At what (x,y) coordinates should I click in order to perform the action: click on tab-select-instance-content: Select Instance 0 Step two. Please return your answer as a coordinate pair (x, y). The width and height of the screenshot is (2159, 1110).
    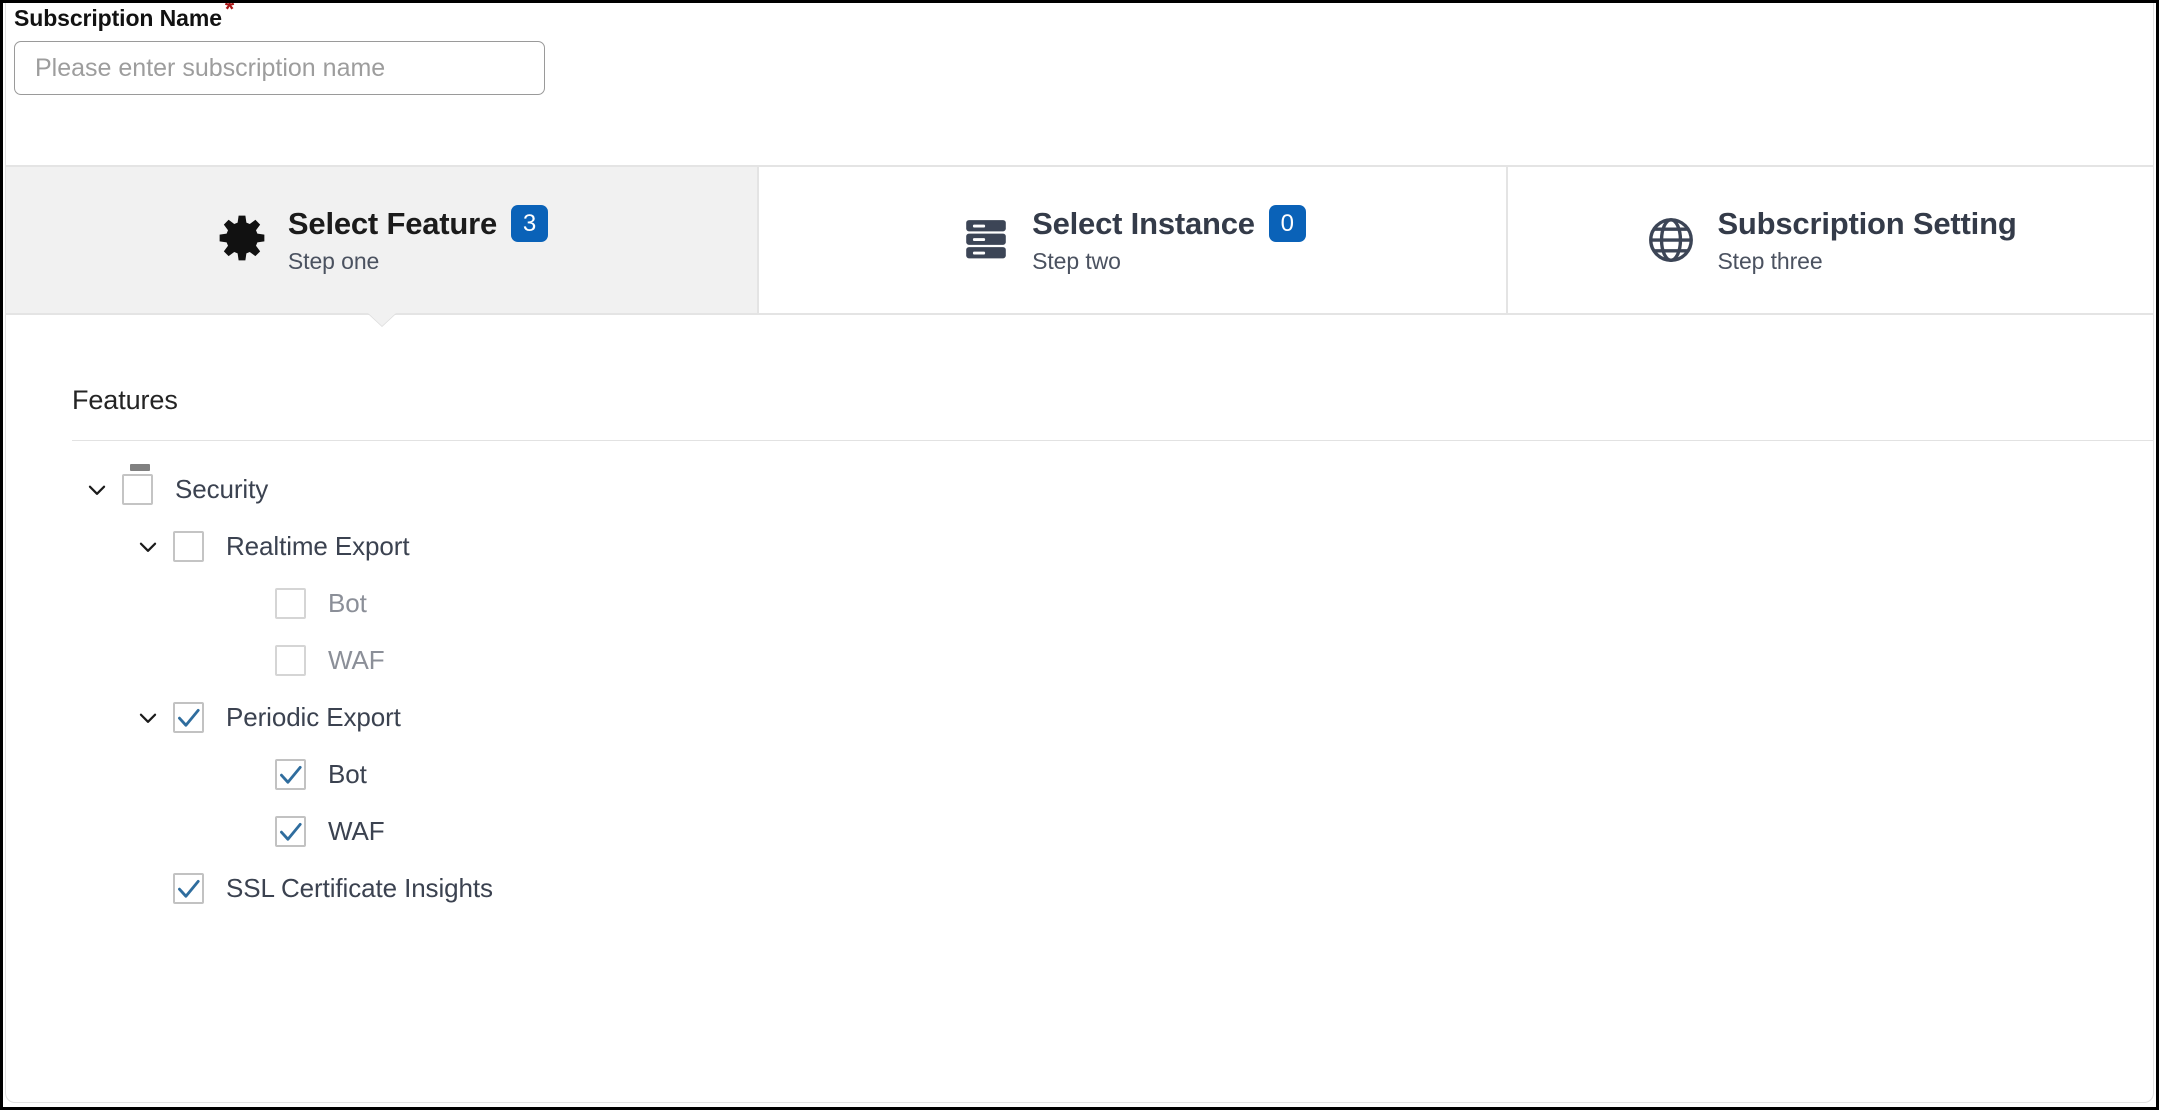
    Looking at the image, I should click on (1132, 240).